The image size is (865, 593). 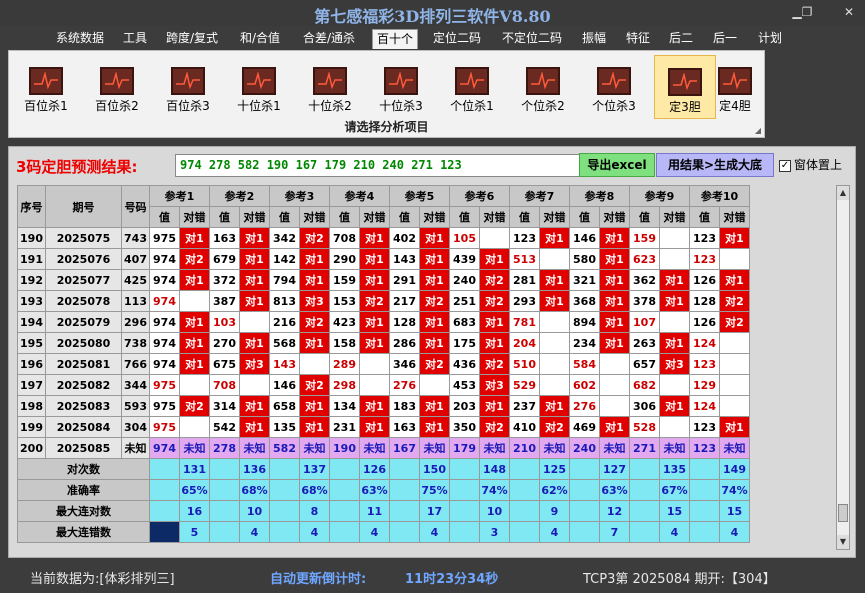 I want to click on scroll-up-icon: ▲, so click(x=843, y=193).